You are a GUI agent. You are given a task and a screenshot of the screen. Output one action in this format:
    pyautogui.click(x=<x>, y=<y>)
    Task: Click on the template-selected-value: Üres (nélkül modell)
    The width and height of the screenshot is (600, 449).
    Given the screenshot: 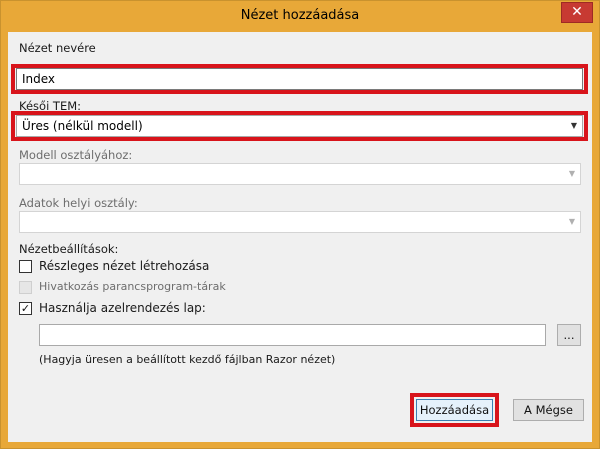 What is the action you would take?
    pyautogui.click(x=82, y=126)
    